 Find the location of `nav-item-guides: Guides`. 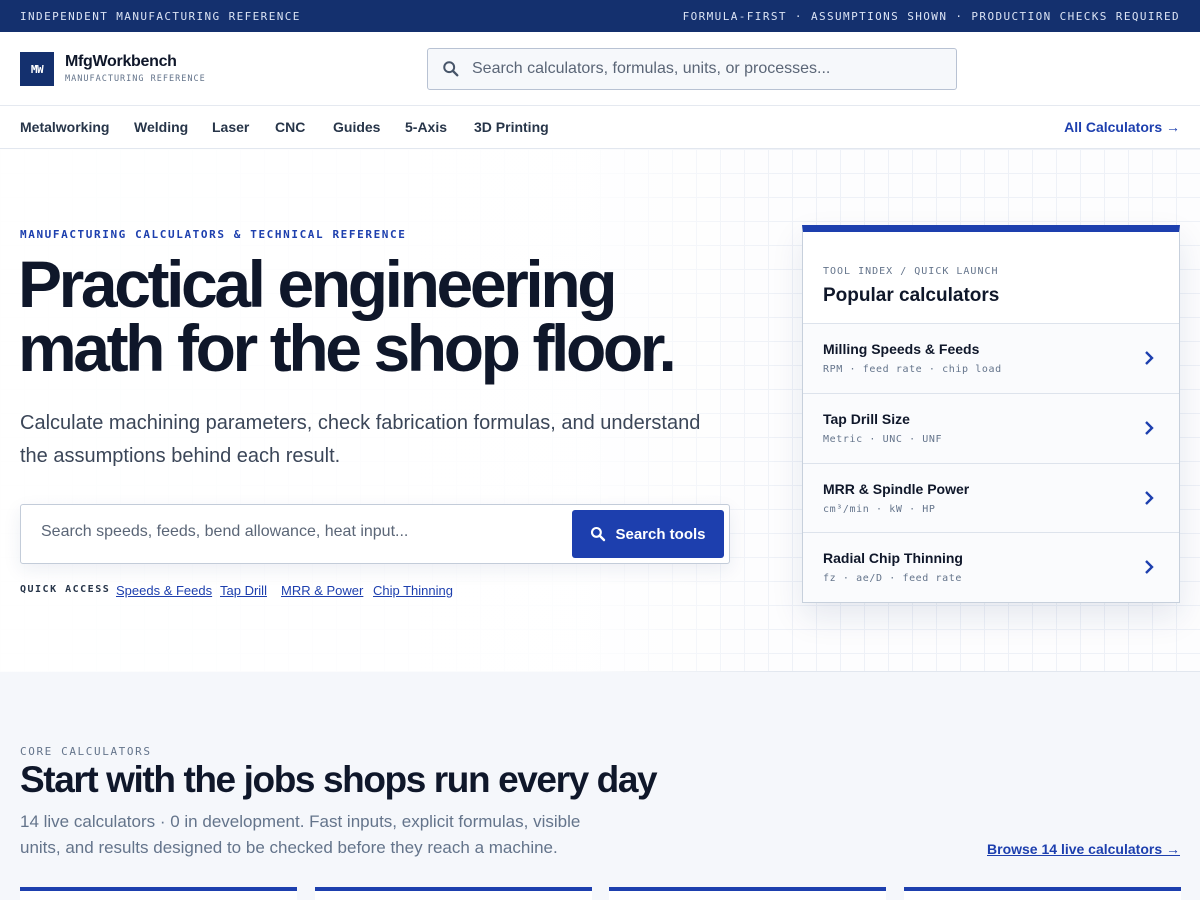

nav-item-guides: Guides is located at coordinates (356, 127).